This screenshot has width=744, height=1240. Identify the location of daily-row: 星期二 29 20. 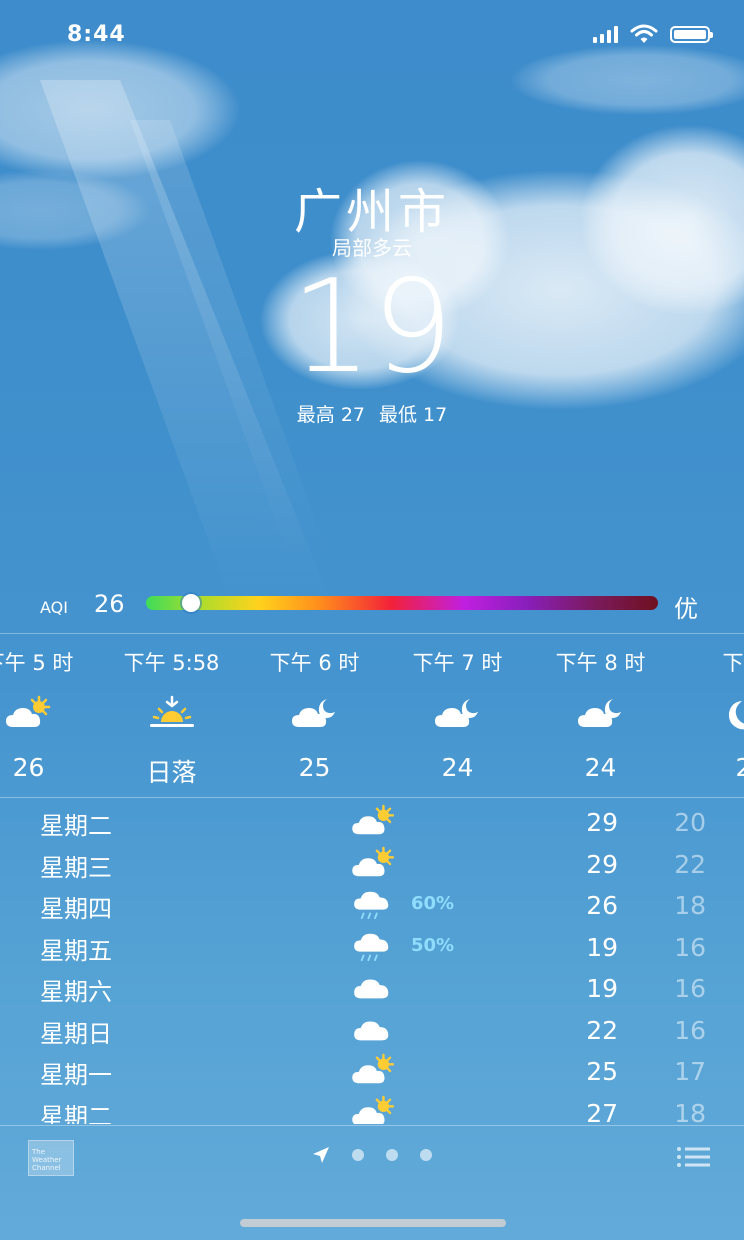
(372, 823).